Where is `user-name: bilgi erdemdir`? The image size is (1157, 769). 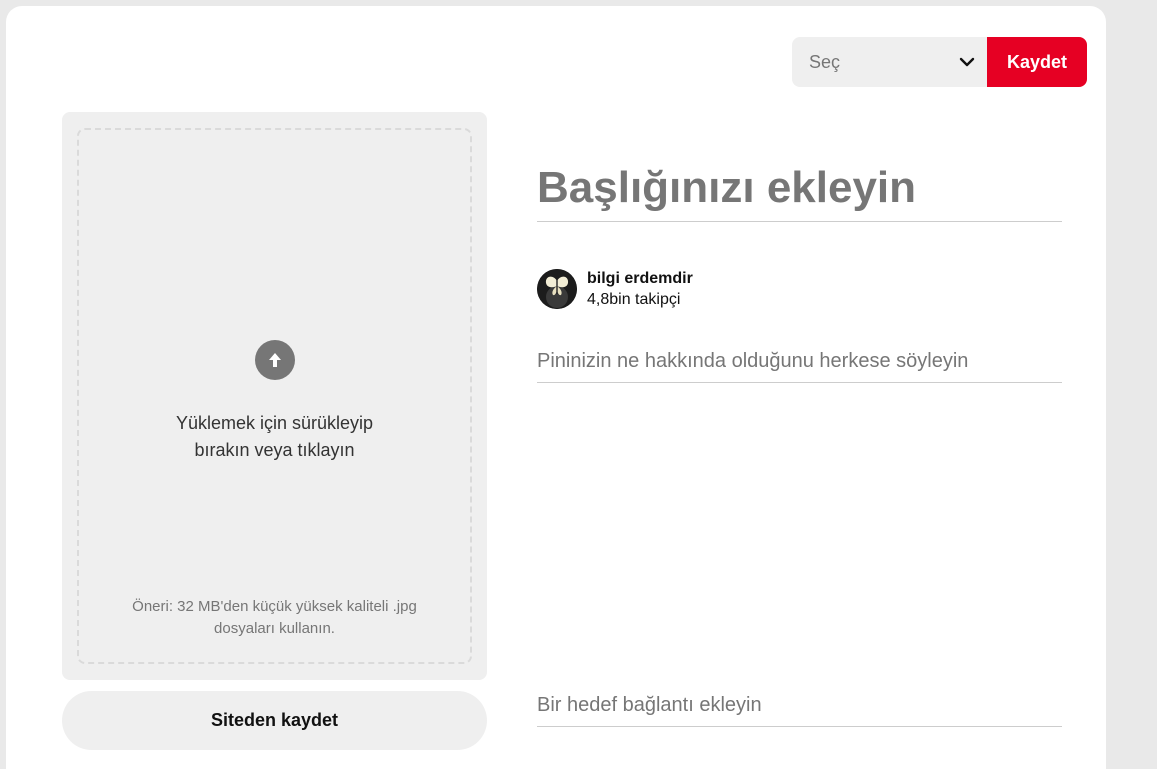 user-name: bilgi erdemdir is located at coordinates (640, 278).